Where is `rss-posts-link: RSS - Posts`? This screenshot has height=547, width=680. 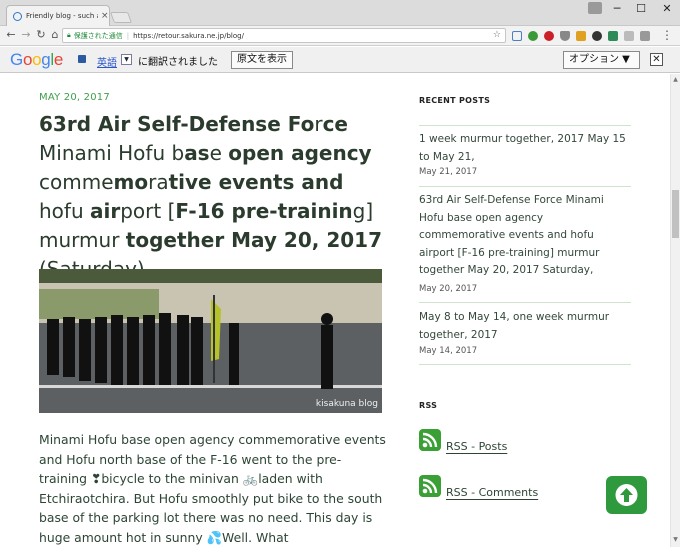 rss-posts-link: RSS - Posts is located at coordinates (476, 446).